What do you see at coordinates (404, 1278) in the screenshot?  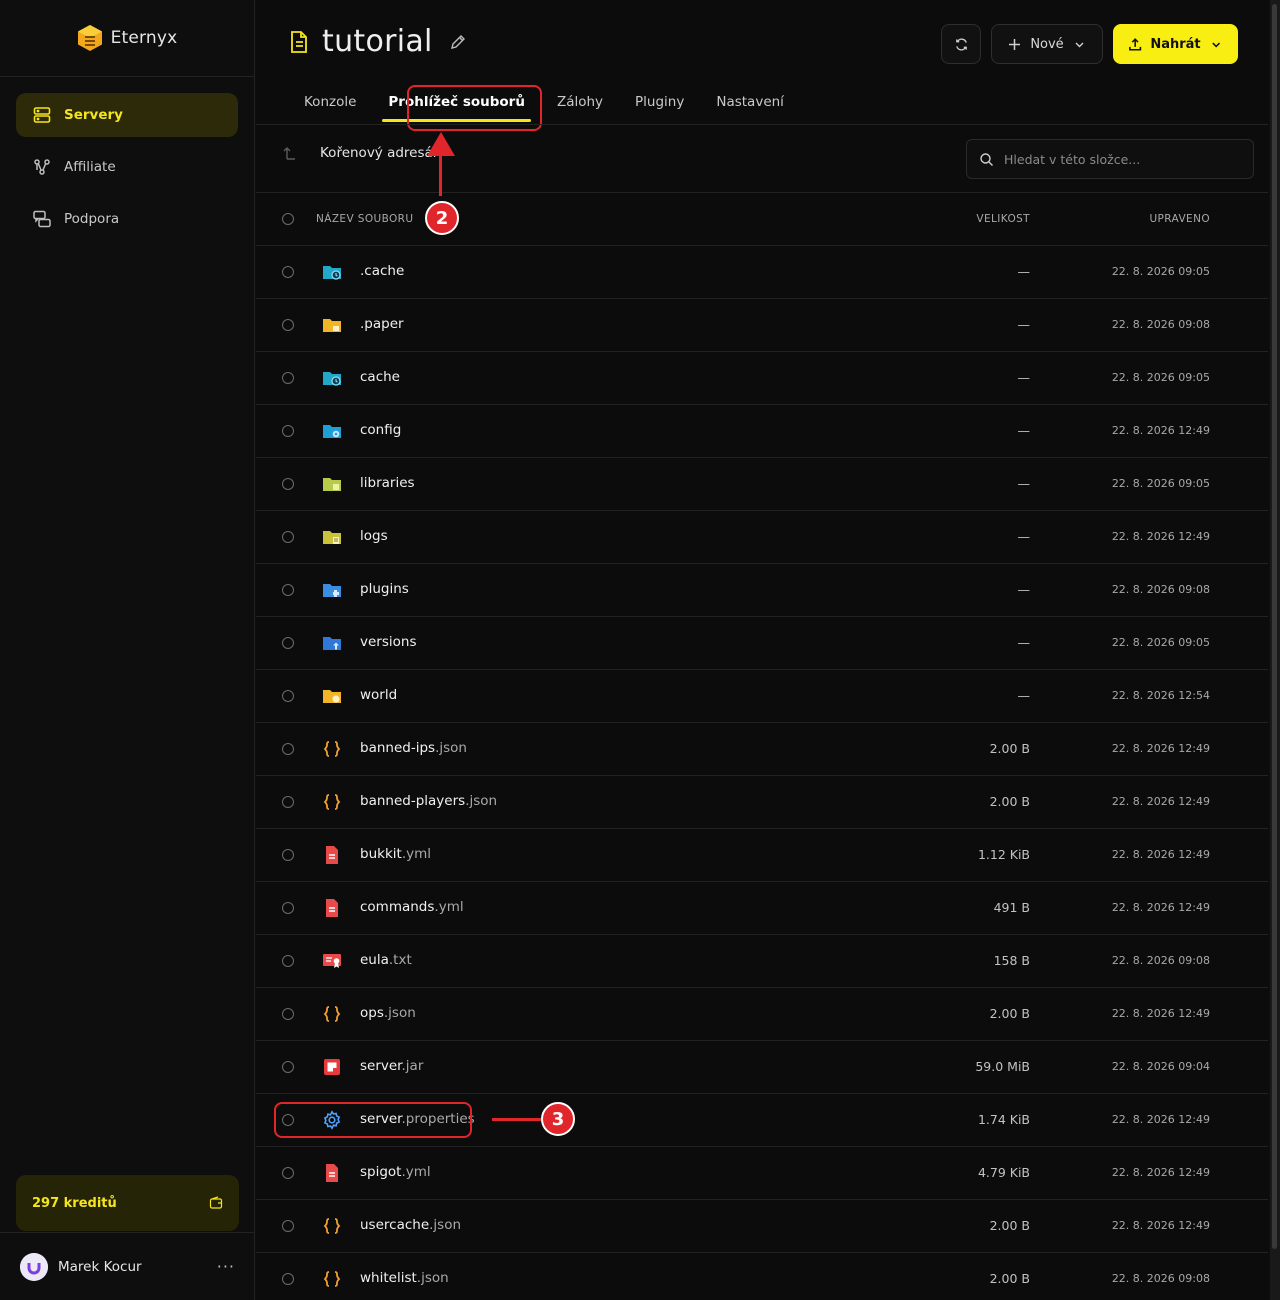 I see `file-name: whitelist.json` at bounding box center [404, 1278].